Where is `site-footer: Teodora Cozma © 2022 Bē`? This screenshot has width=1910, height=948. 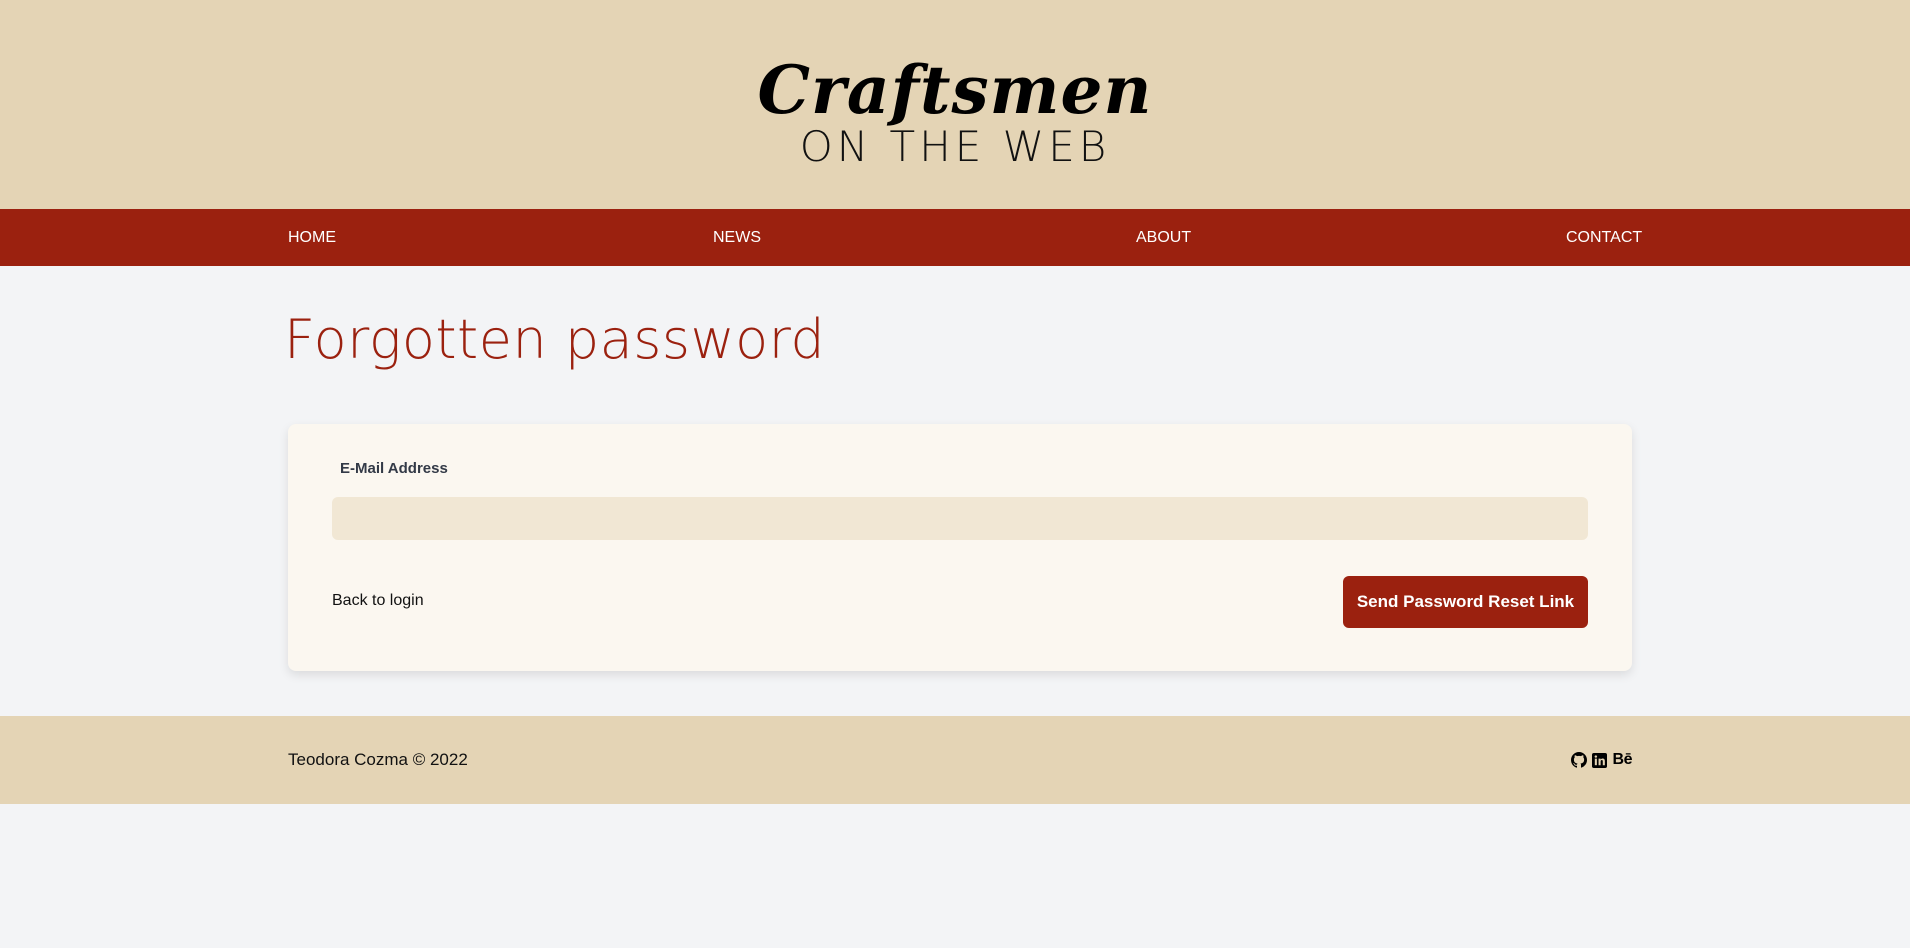 site-footer: Teodora Cozma © 2022 Bē is located at coordinates (955, 760).